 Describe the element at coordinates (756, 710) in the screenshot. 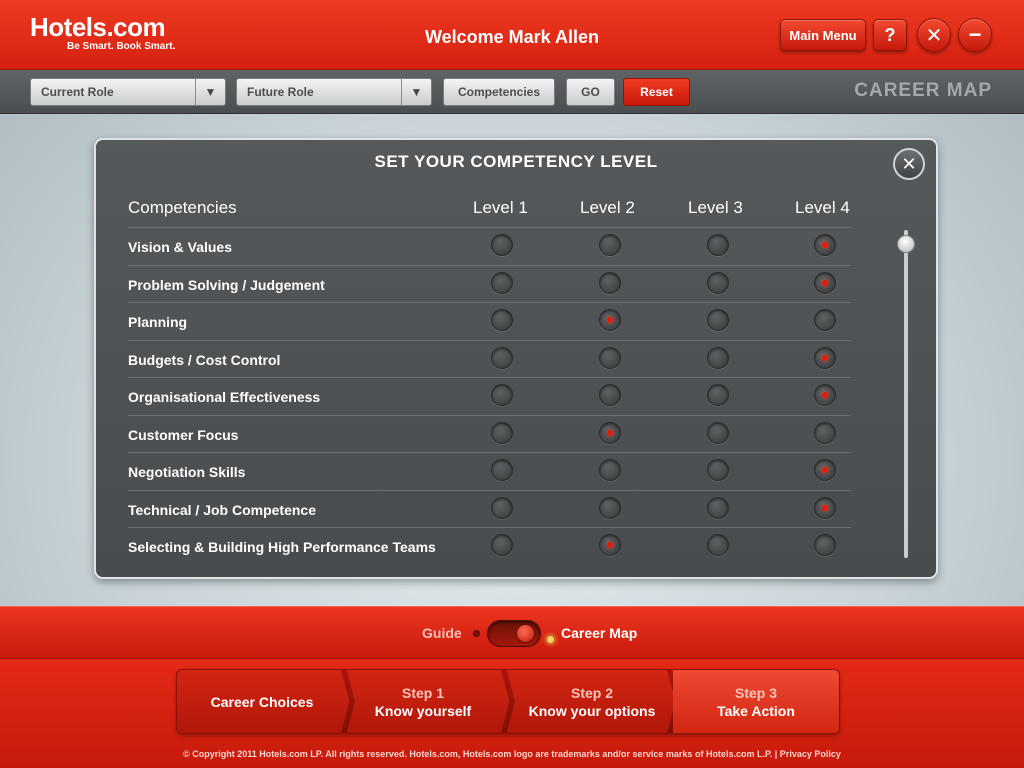

I see `step-label: Take Action` at that location.